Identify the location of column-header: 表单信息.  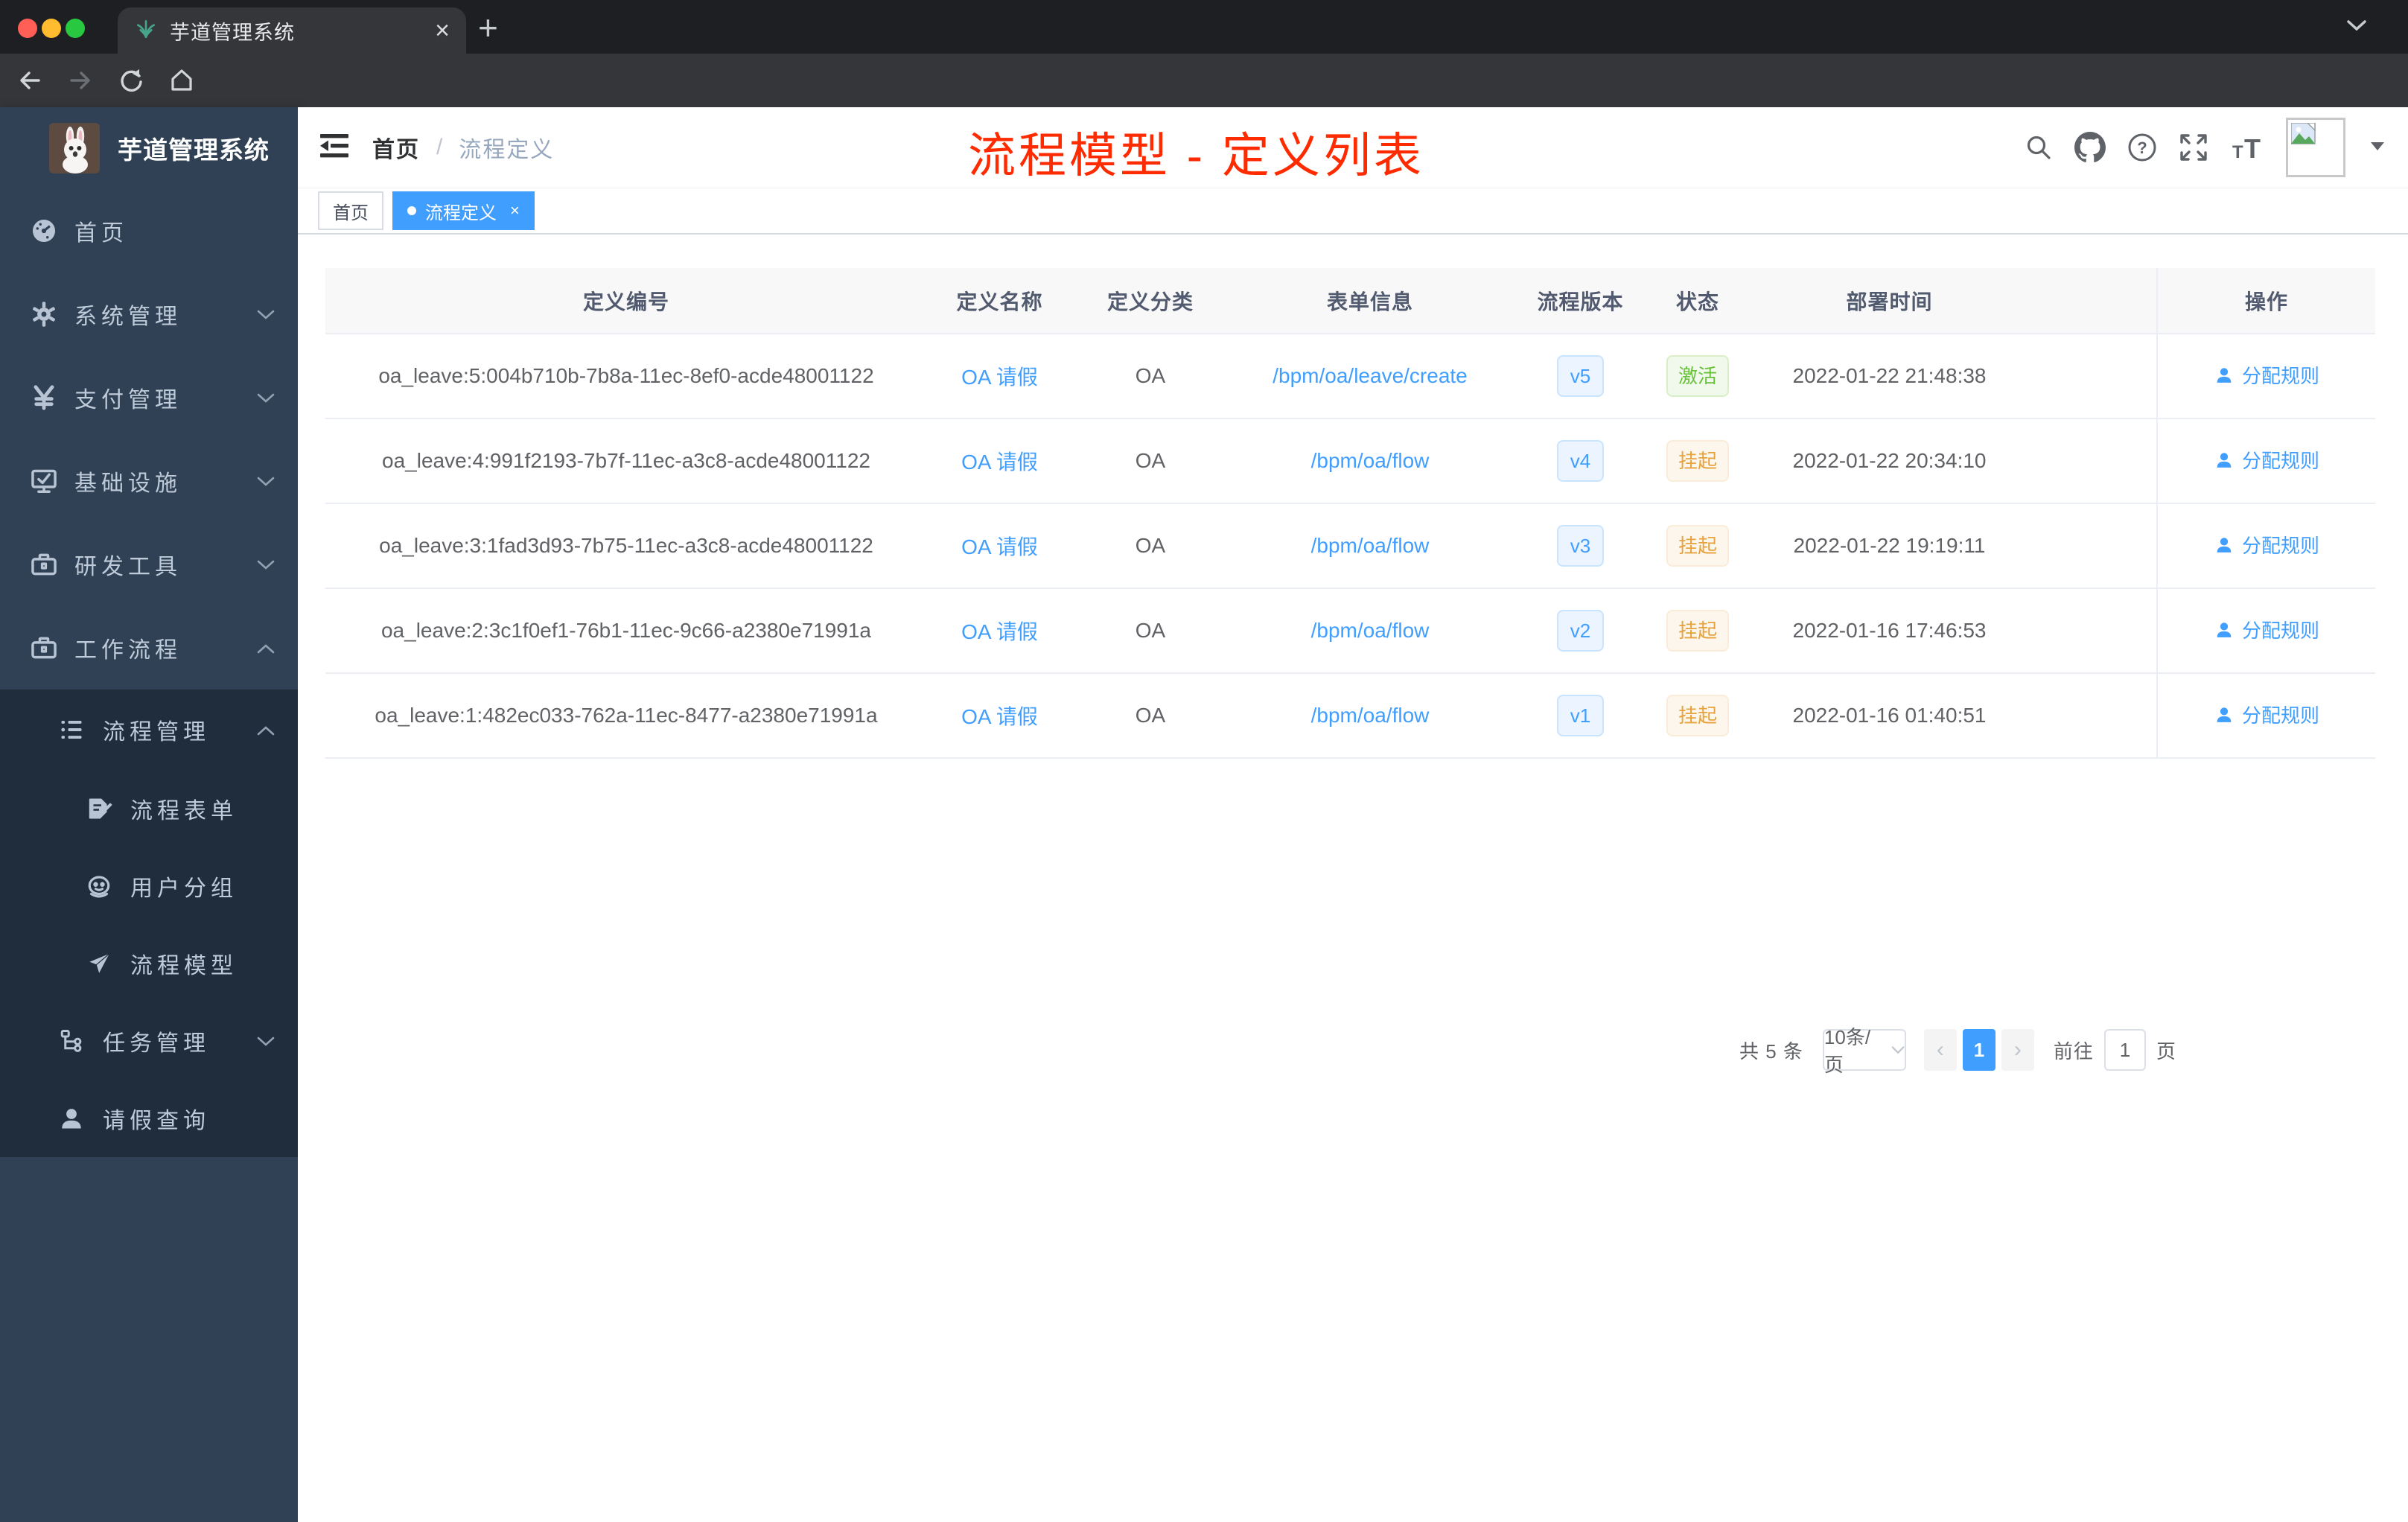
(1370, 301).